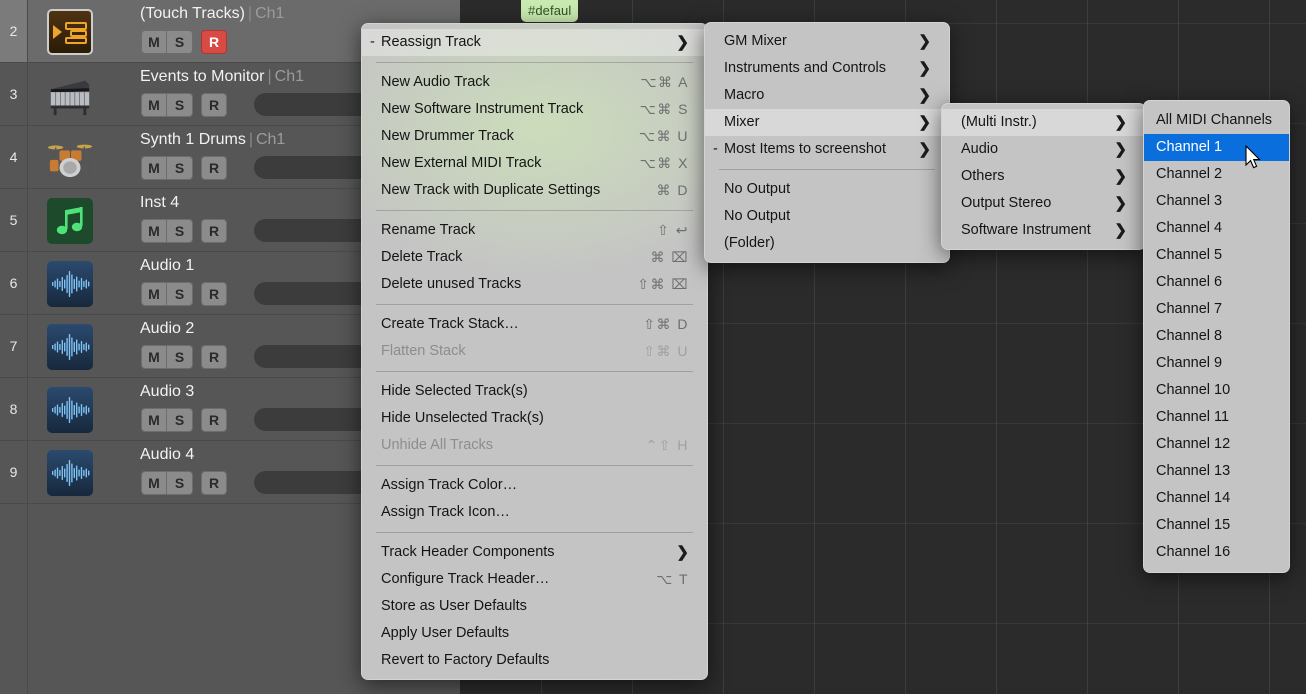 This screenshot has height=694, width=1306. Describe the element at coordinates (534, 136) in the screenshot. I see `menu-item: New Drummer Track ⌥⌘ U` at that location.